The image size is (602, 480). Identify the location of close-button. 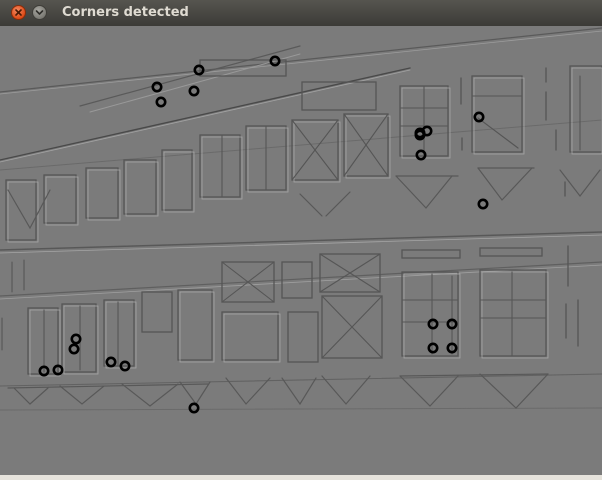
(18, 12).